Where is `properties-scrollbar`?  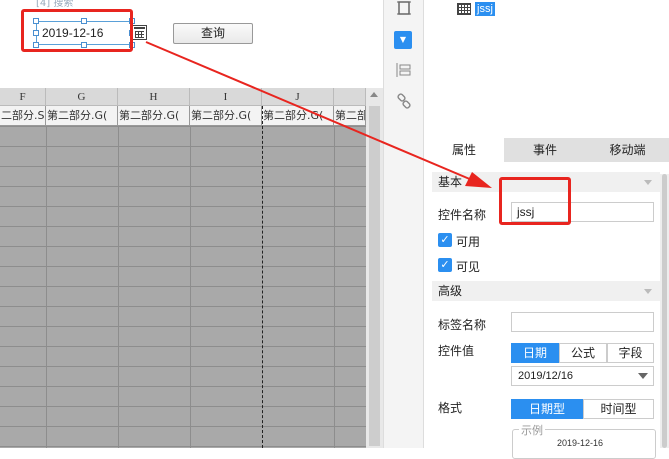
properties-scrollbar is located at coordinates (664, 311).